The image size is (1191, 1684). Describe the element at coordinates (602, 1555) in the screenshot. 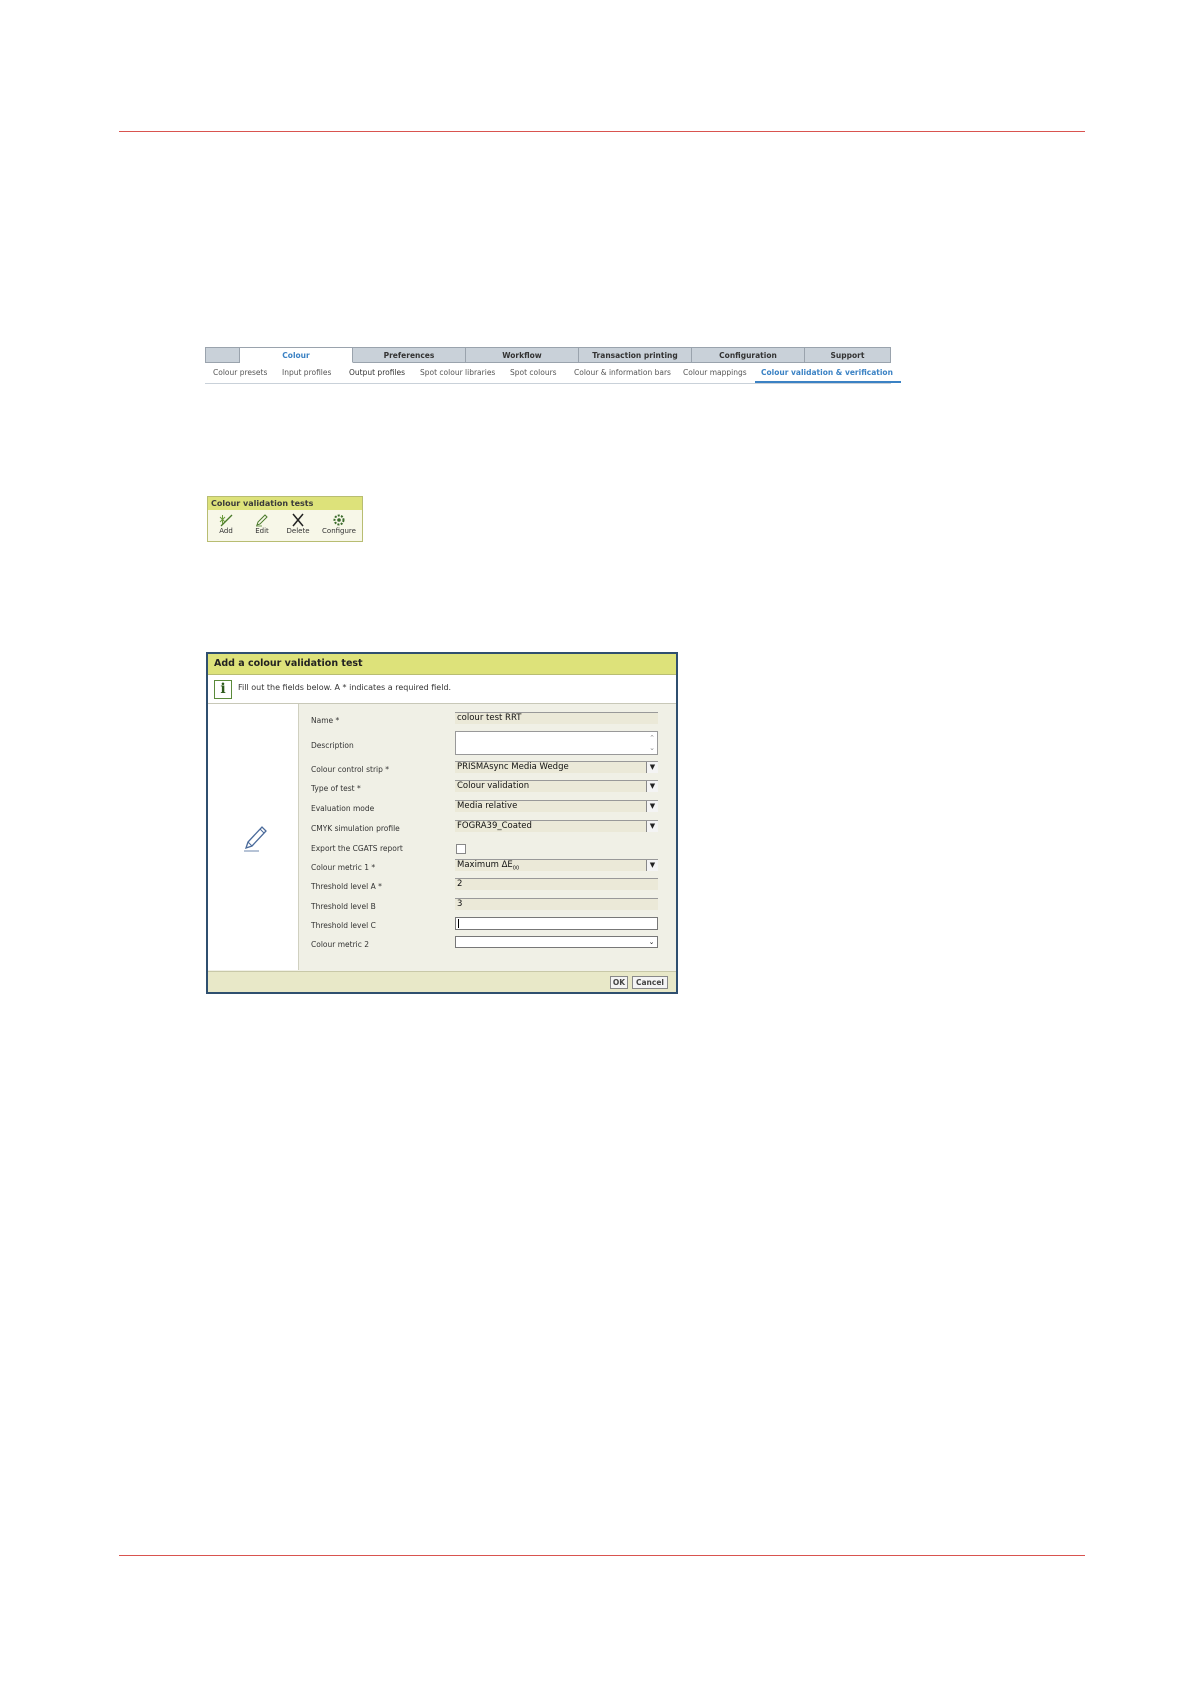

I see `footer-rule` at that location.